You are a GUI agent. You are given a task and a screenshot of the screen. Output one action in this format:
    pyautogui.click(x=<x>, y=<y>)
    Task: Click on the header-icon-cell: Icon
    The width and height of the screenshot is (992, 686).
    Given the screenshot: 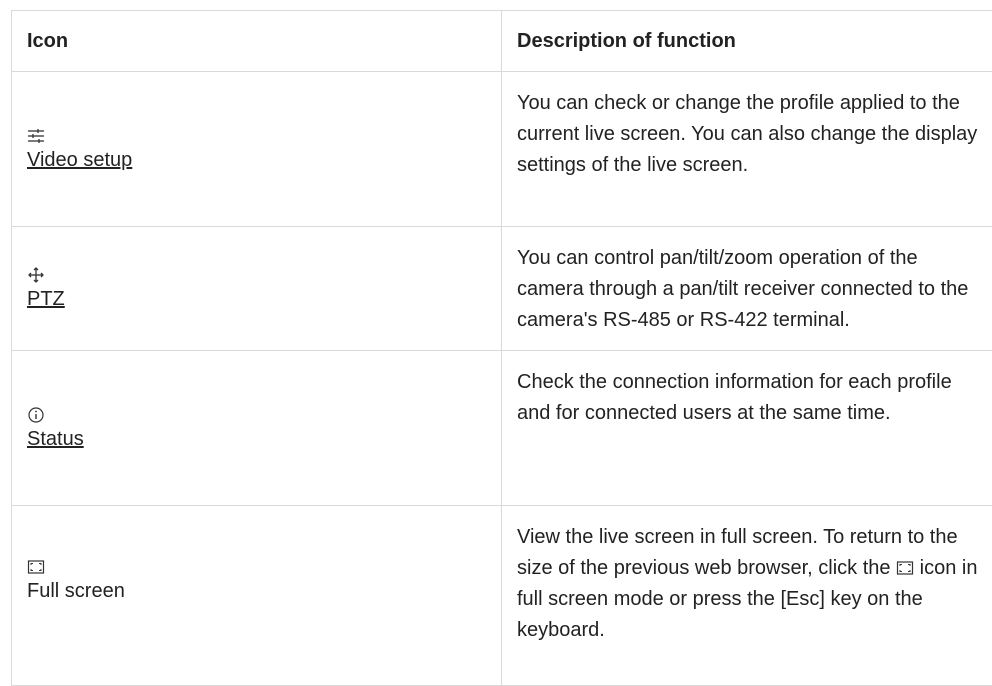 What is the action you would take?
    pyautogui.click(x=257, y=41)
    